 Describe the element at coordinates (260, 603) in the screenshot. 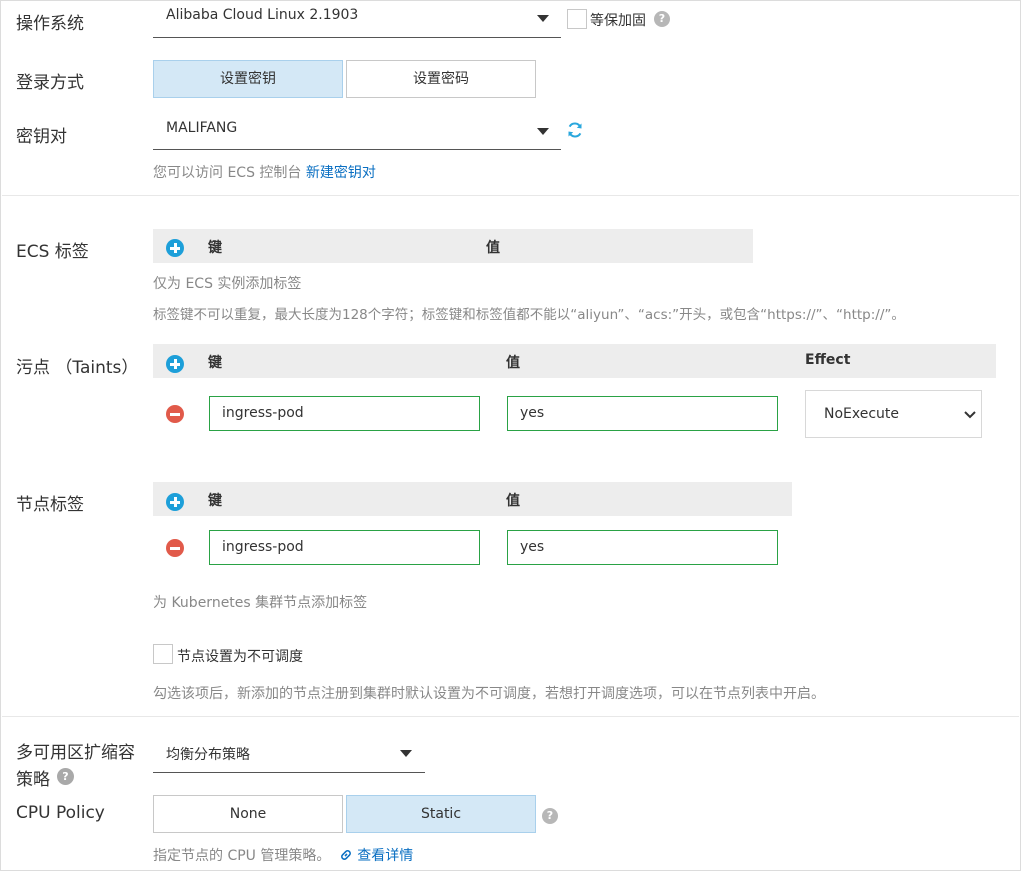

I see `node-labels-hint: 为 Kubernetes 集群节点添加标签` at that location.